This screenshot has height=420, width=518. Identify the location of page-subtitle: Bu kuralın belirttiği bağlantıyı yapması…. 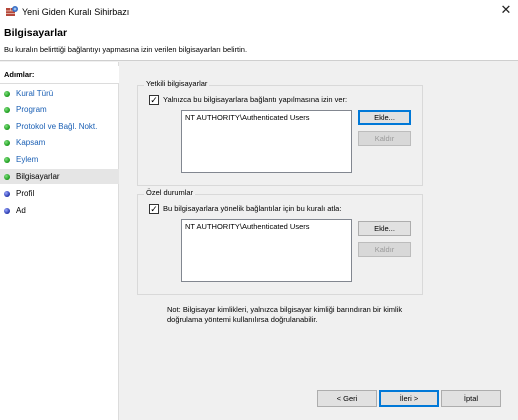
(126, 49).